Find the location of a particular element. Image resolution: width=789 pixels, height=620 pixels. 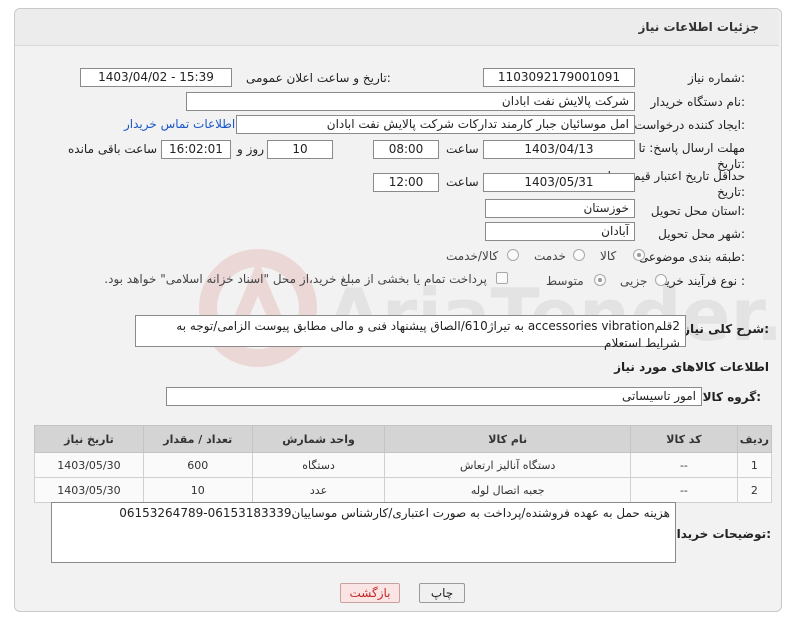

cell-unit: دستگاه is located at coordinates (318, 465).